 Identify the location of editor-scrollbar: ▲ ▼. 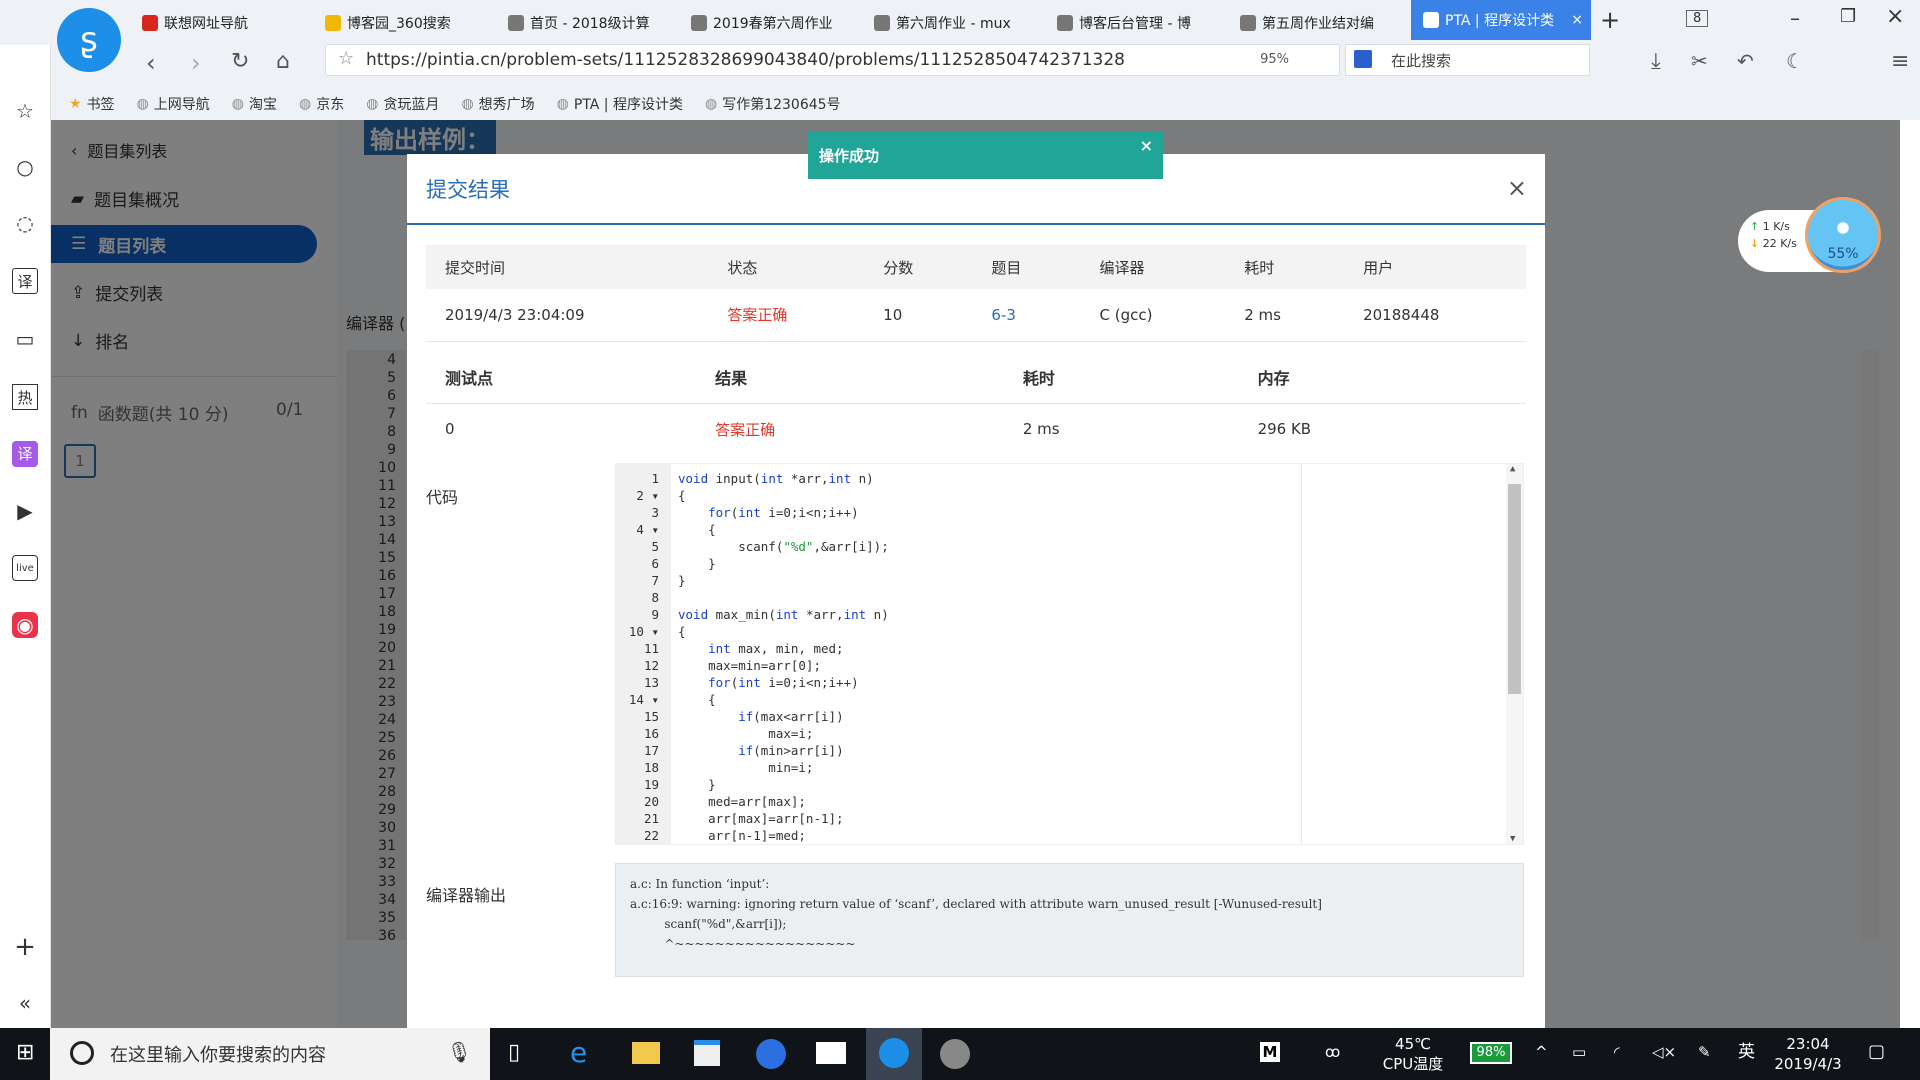
(1514, 654).